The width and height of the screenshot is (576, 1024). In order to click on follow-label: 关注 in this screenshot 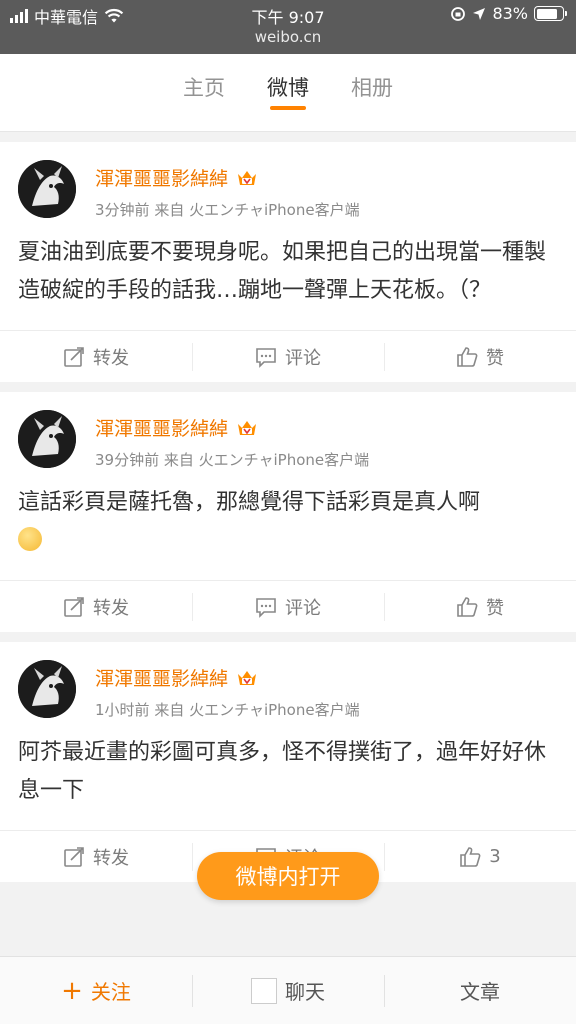, I will do `click(110, 992)`.